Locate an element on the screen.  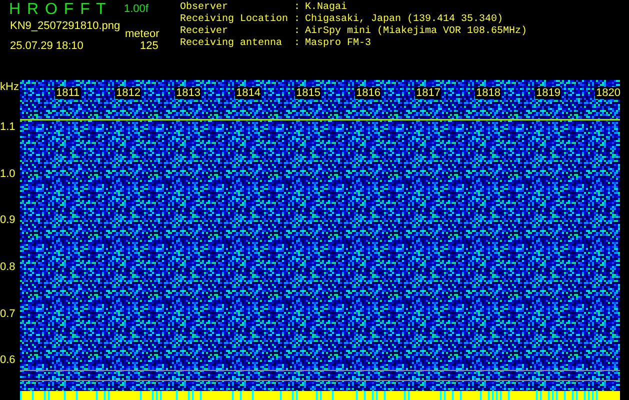
time-label: 1815 is located at coordinates (308, 93).